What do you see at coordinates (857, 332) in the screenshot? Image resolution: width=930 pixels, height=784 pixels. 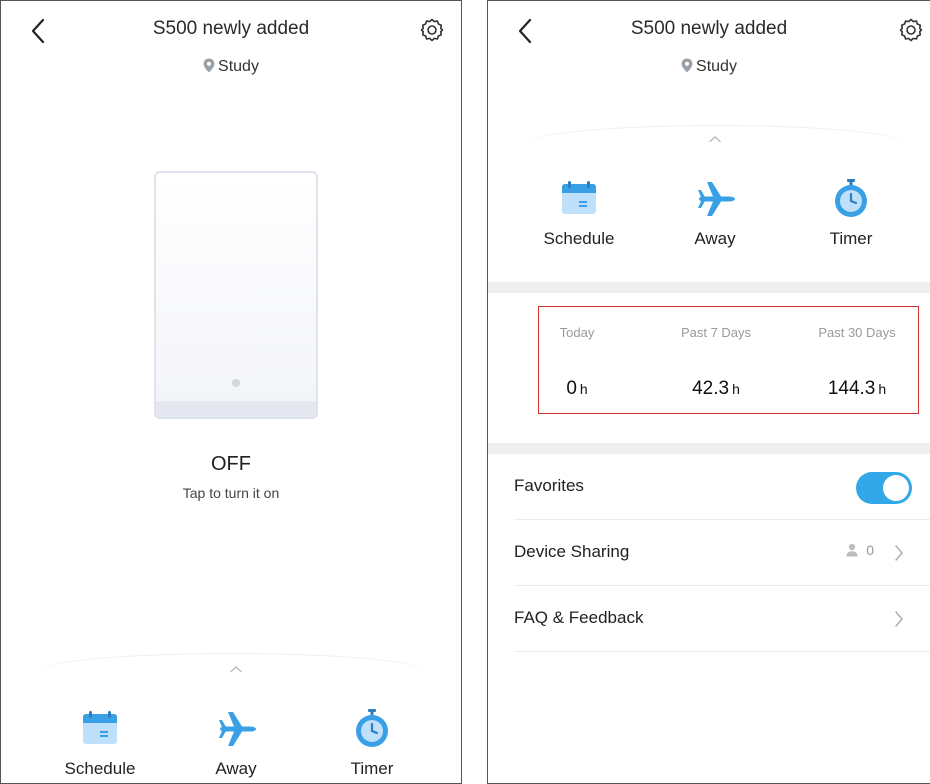 I see `stat-label: Past 30 Days` at bounding box center [857, 332].